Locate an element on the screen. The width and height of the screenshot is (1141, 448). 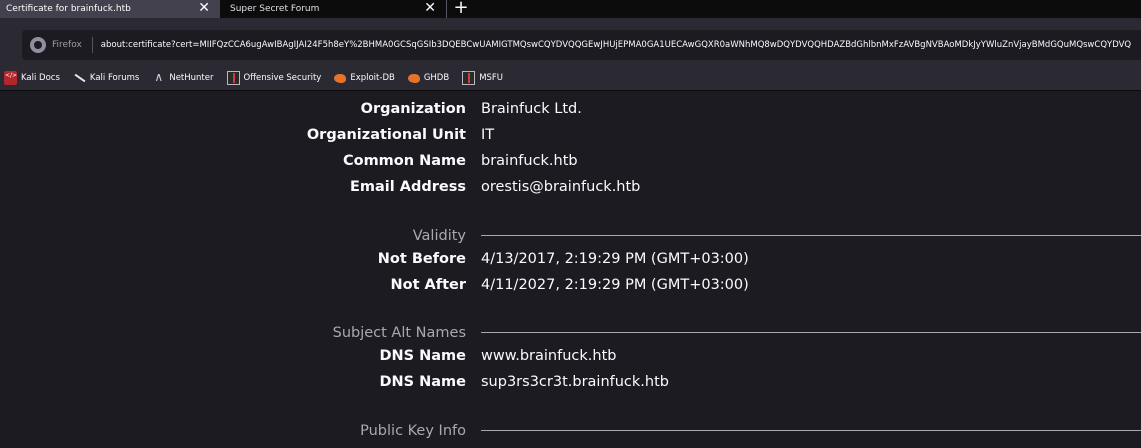
bookmark-kali-docs: Kali Docs is located at coordinates (32, 78).